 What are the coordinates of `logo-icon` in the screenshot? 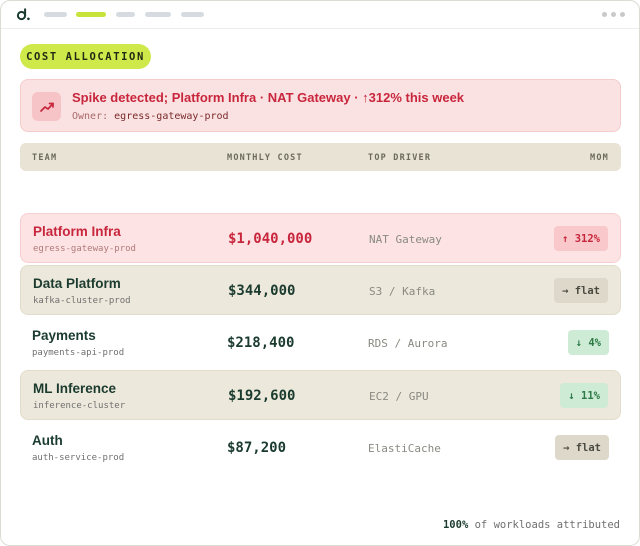 It's located at (23, 14).